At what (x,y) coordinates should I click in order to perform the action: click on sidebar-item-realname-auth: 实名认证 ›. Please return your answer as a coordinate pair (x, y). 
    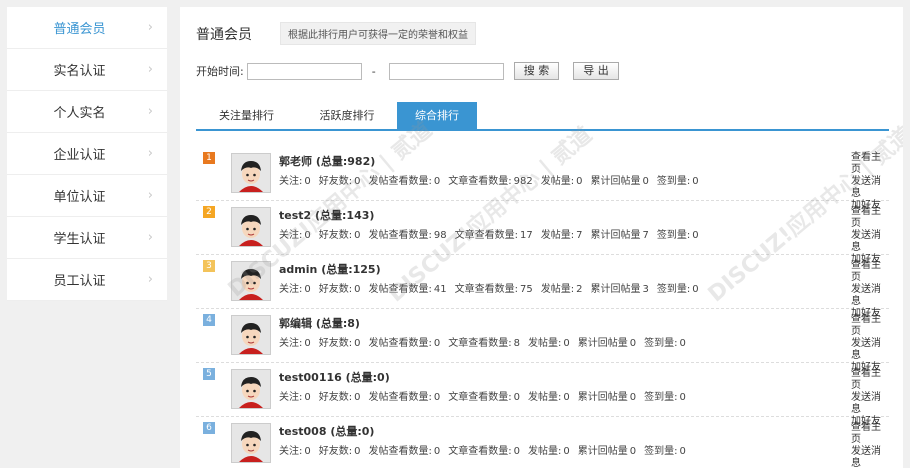
    Looking at the image, I should click on (87, 70).